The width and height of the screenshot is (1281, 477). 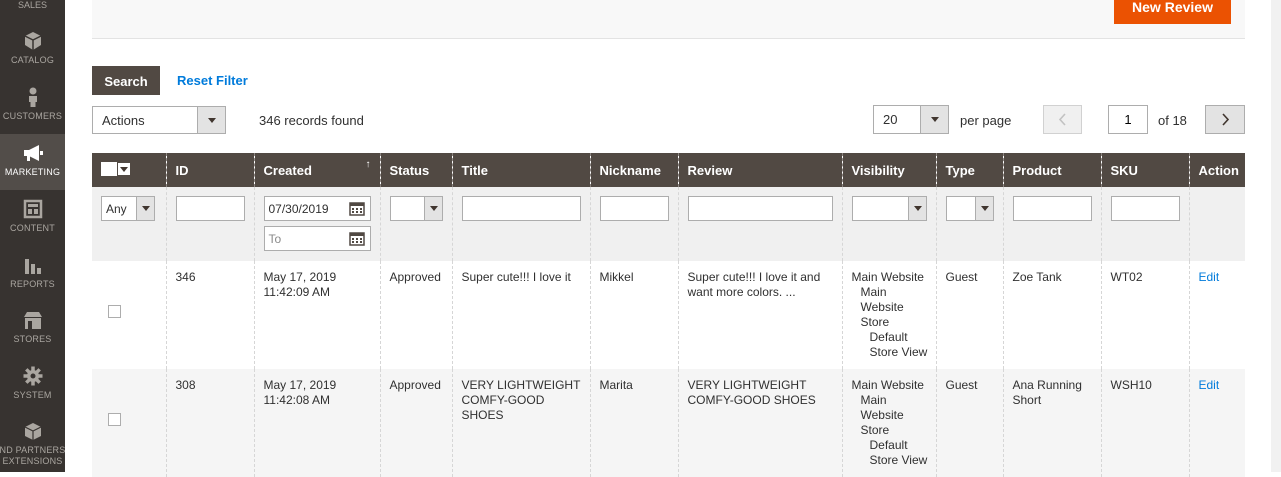 What do you see at coordinates (911, 119) in the screenshot?
I see `per-page-select: 20` at bounding box center [911, 119].